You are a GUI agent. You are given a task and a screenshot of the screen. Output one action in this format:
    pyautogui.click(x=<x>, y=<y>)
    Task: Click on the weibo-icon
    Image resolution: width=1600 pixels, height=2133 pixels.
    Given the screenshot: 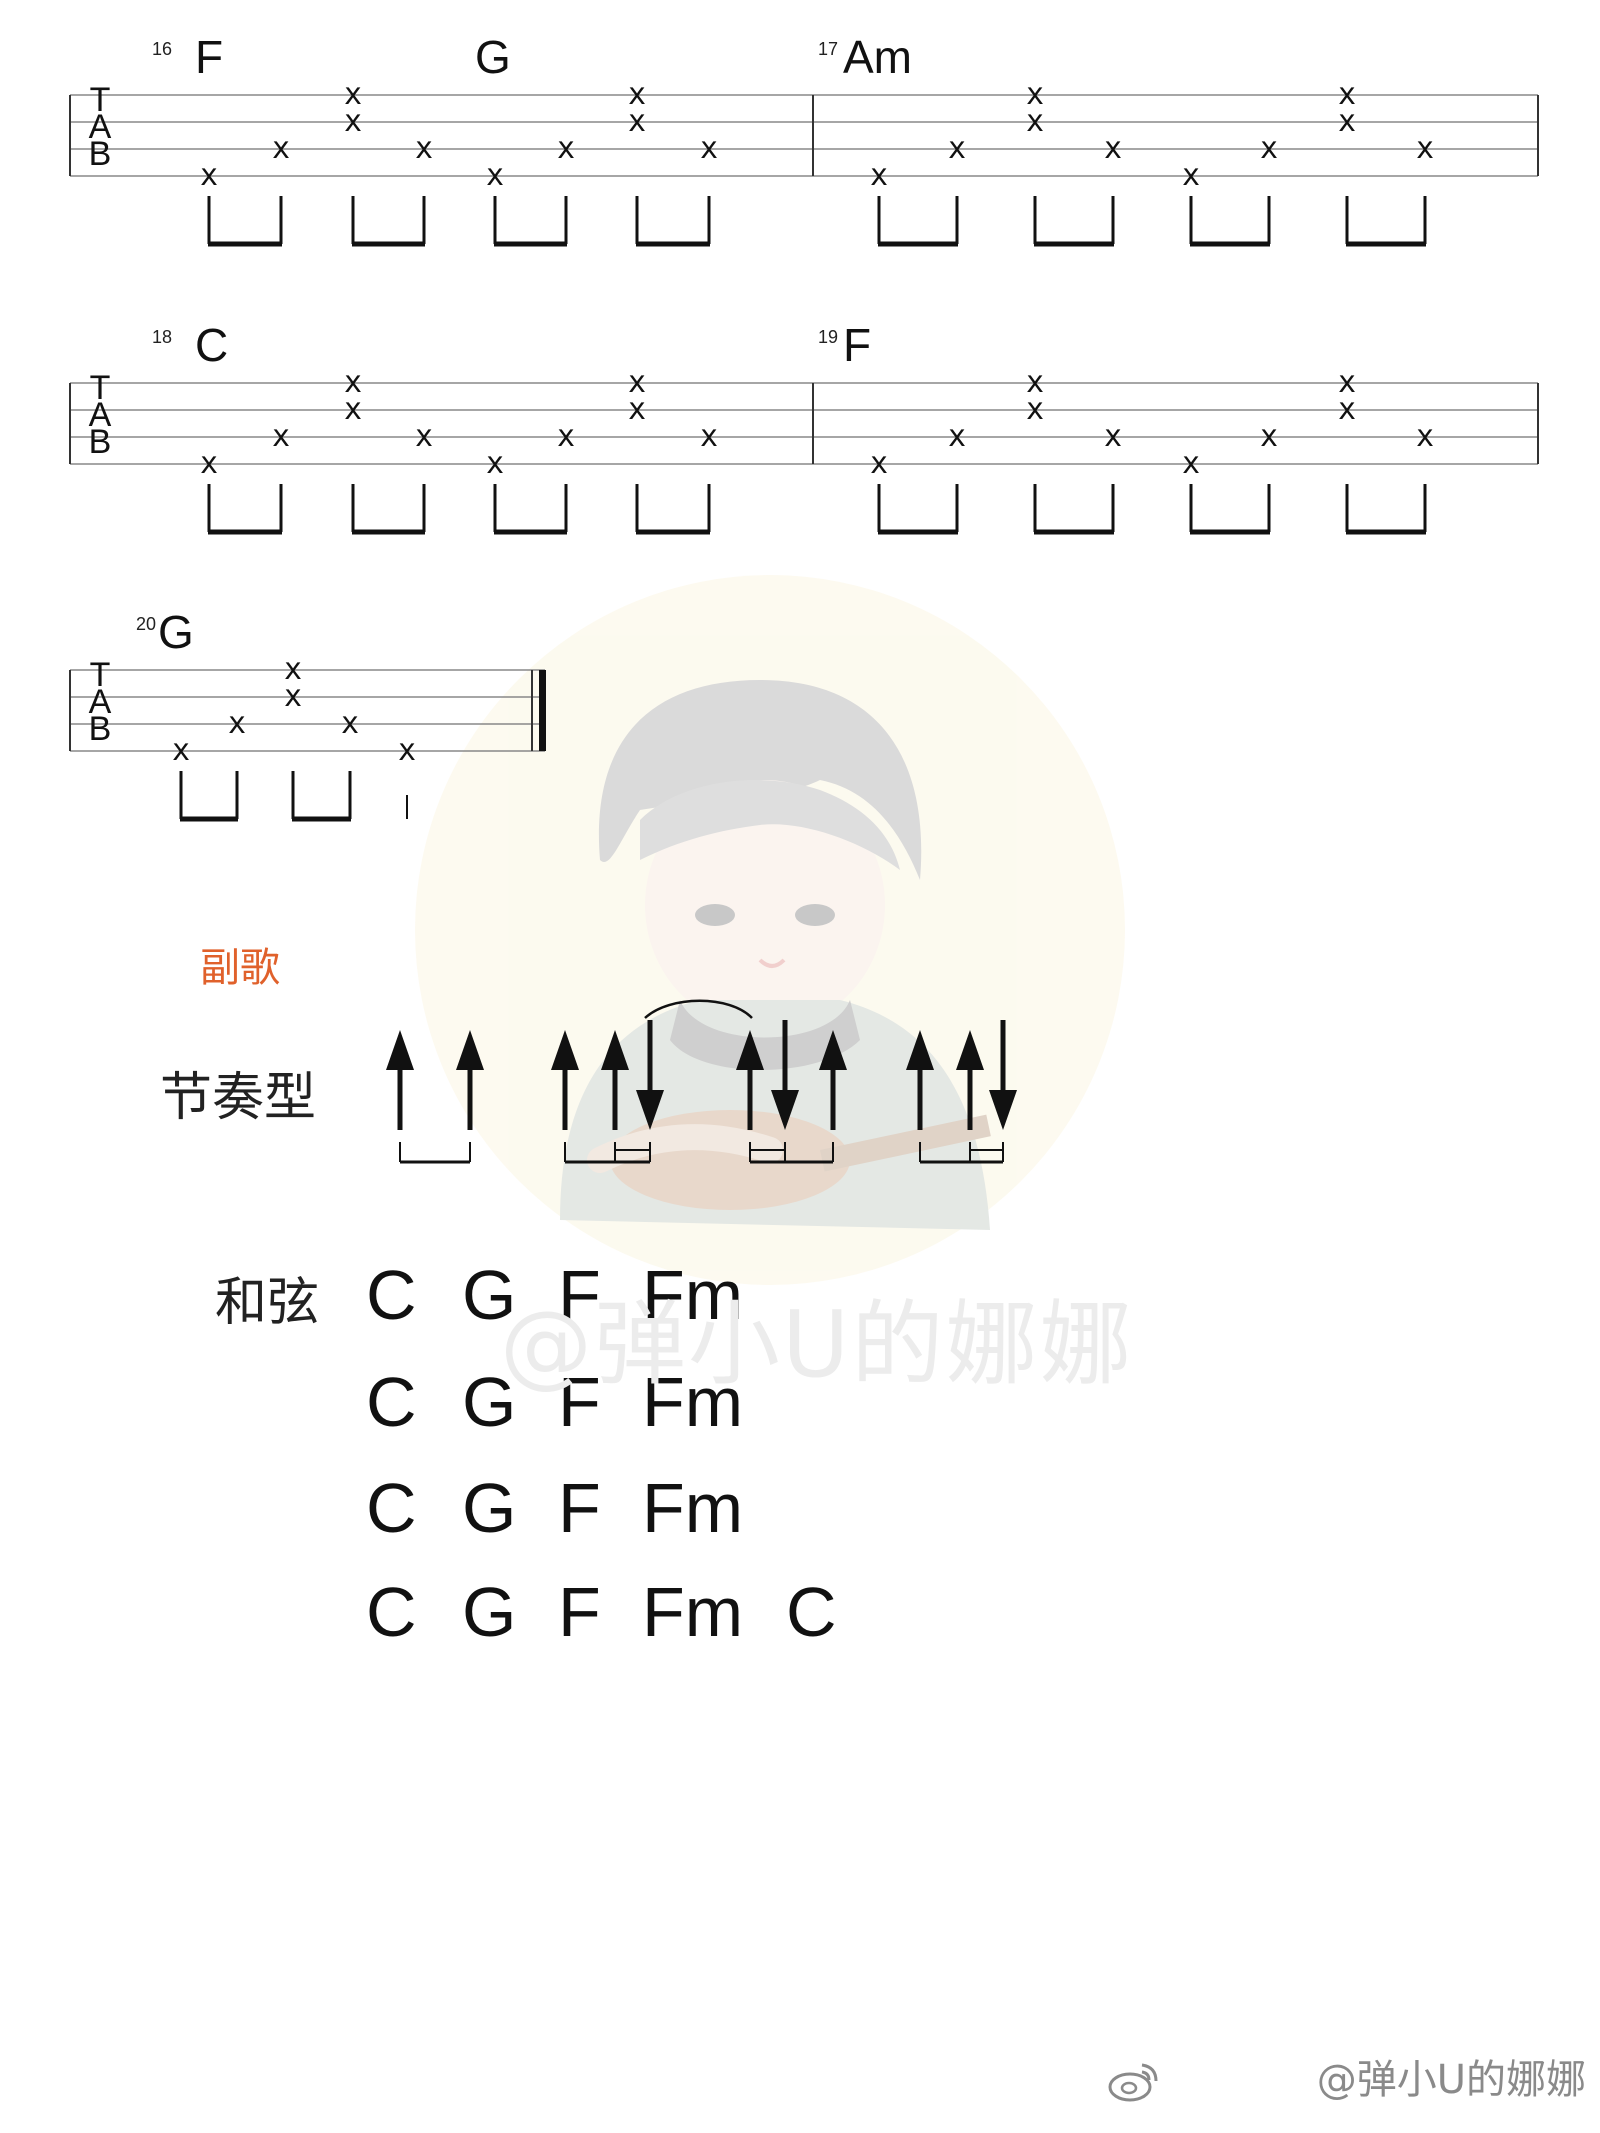 What is the action you would take?
    pyautogui.click(x=1133, y=2082)
    